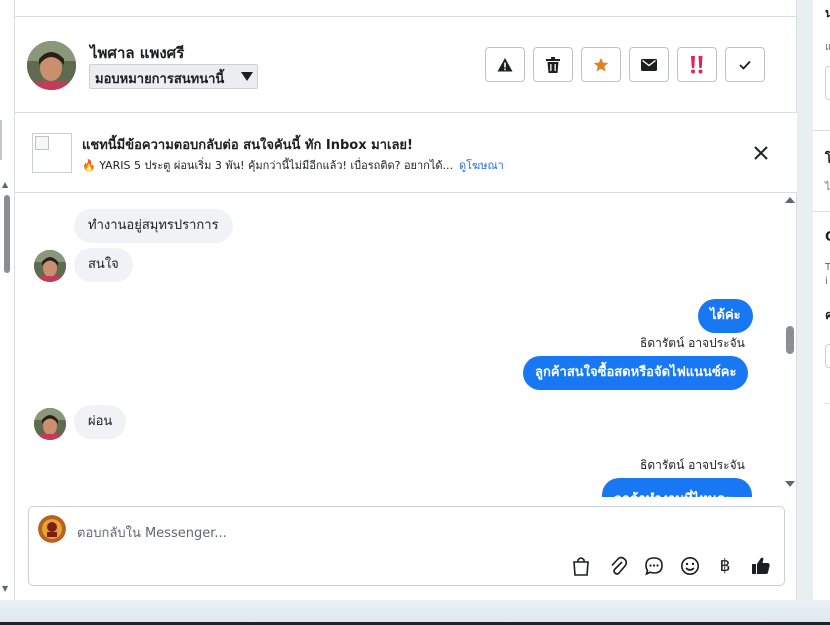  What do you see at coordinates (827, 13) in the screenshot?
I see `details-heading-fragment: น` at bounding box center [827, 13].